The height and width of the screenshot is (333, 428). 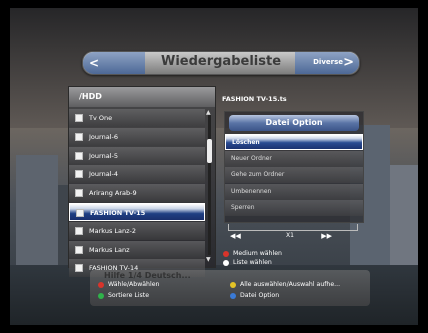 I want to click on medium-select: Medium wählen, so click(x=252, y=254).